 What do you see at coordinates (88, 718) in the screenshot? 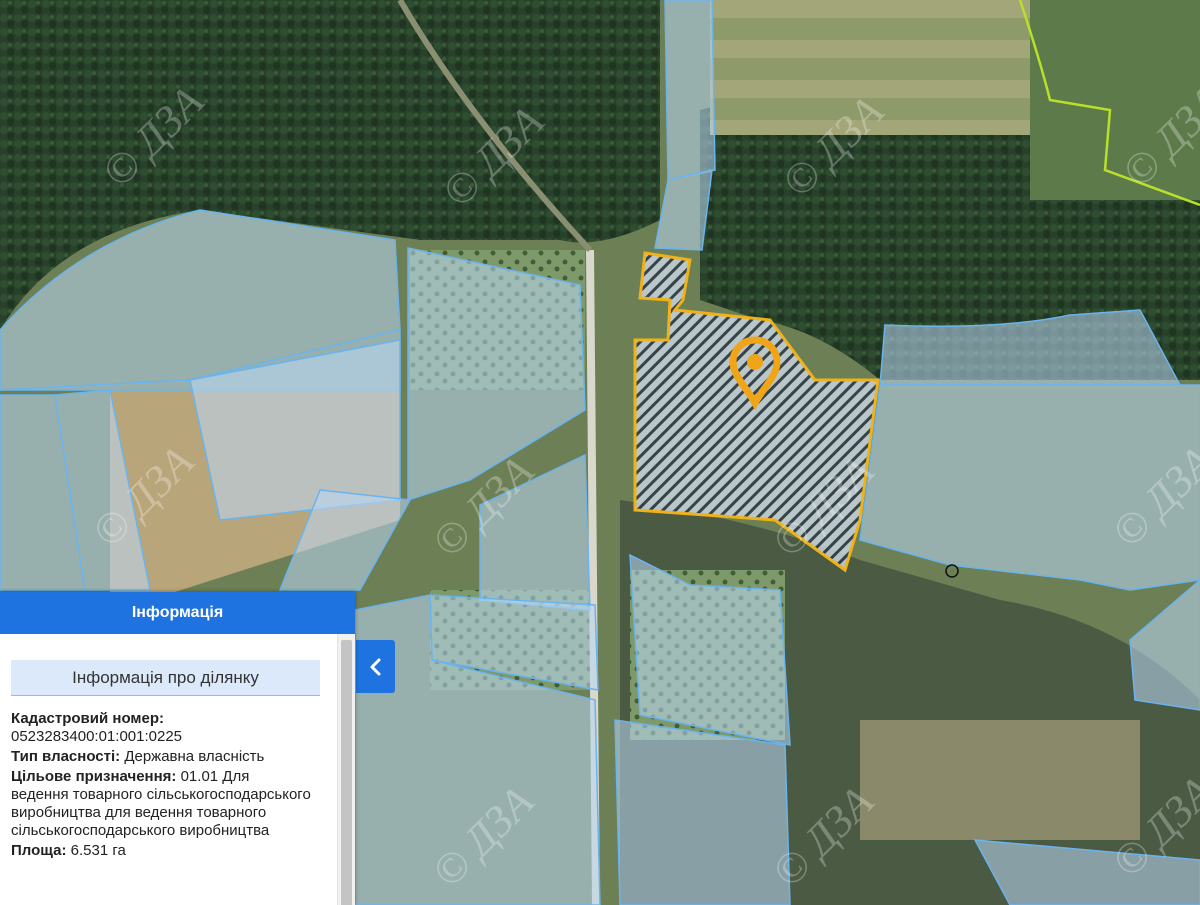
I see `field-label: Кадастровий номер:` at bounding box center [88, 718].